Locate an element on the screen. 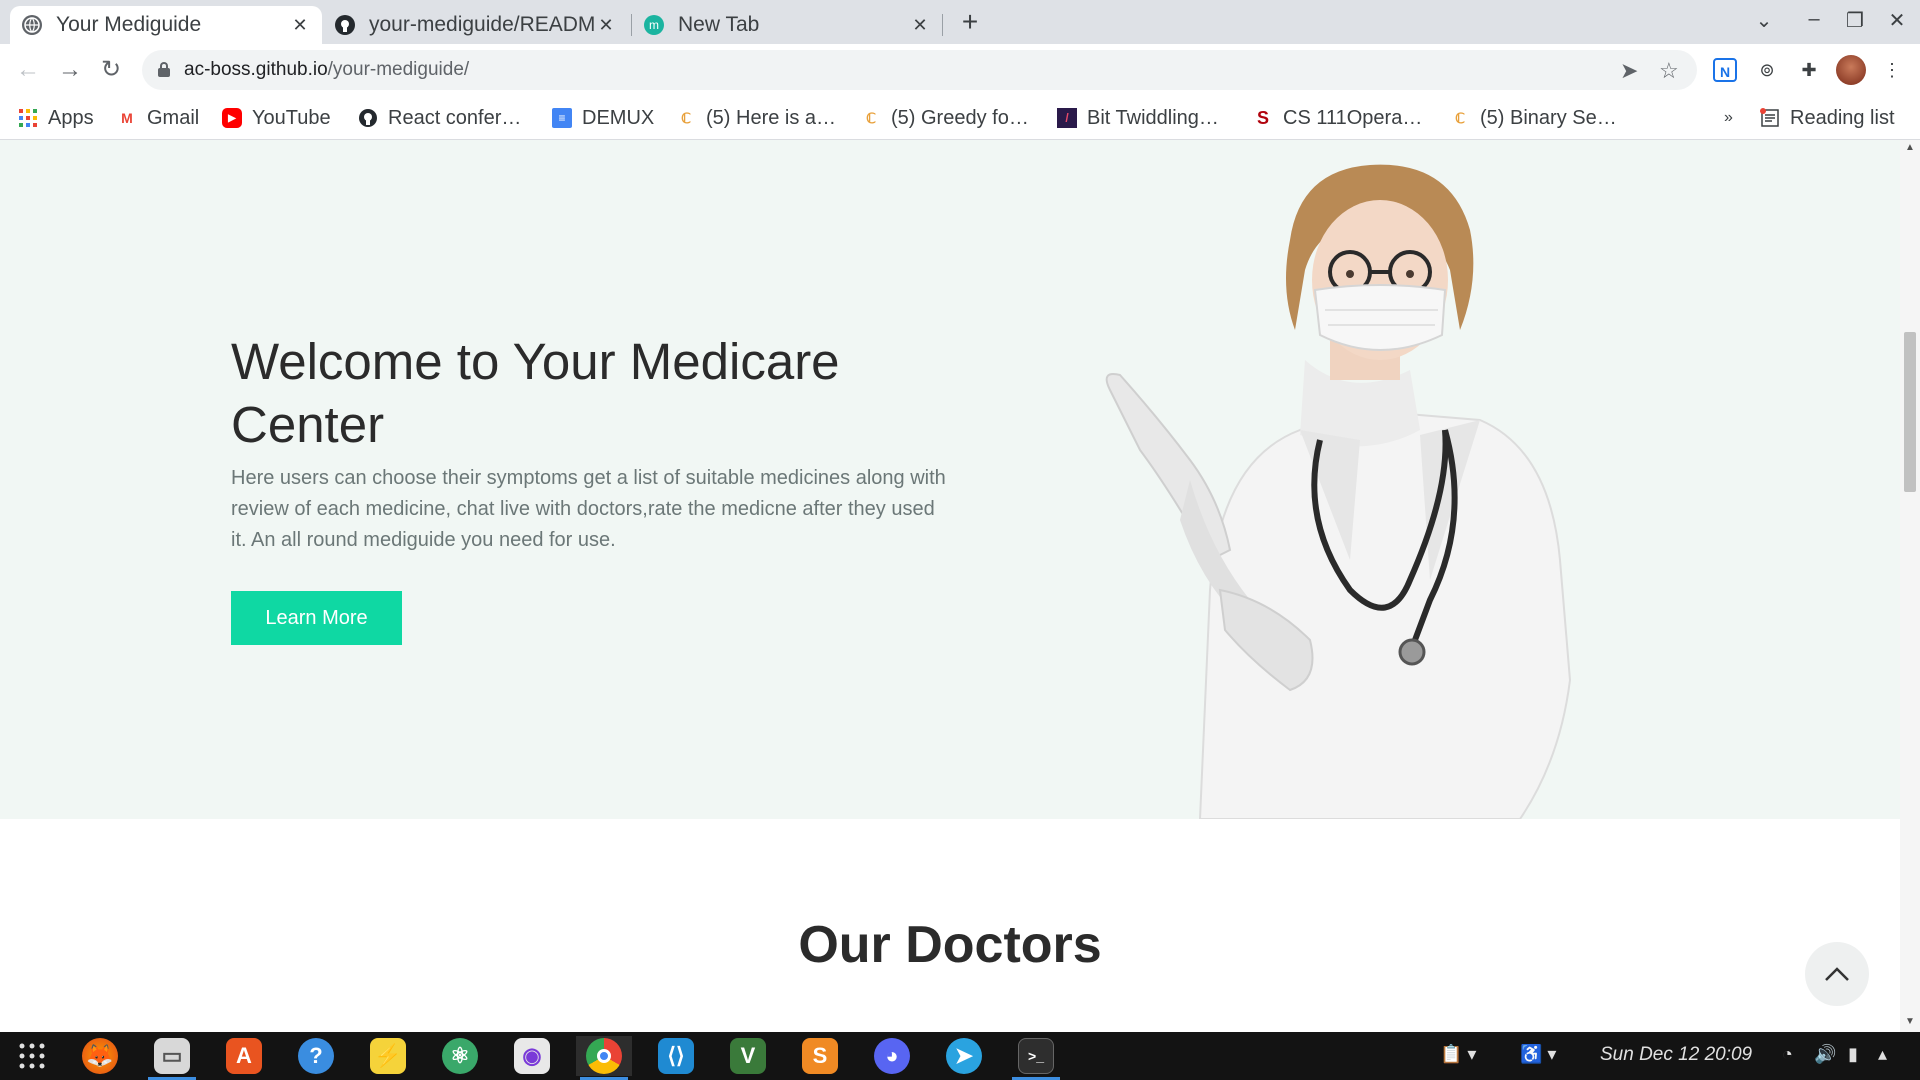 The image size is (1920, 1080). sublime-text-icon: S is located at coordinates (820, 1056).